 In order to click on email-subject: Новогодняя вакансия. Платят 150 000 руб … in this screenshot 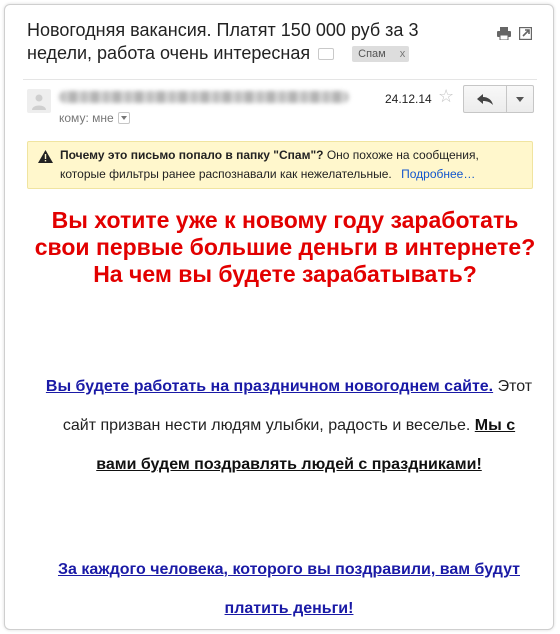, I will do `click(247, 42)`.